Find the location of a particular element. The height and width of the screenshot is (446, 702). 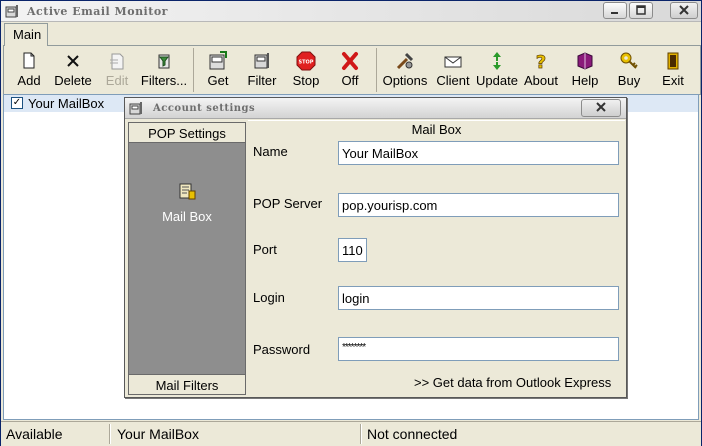

off-label: Off is located at coordinates (350, 80).